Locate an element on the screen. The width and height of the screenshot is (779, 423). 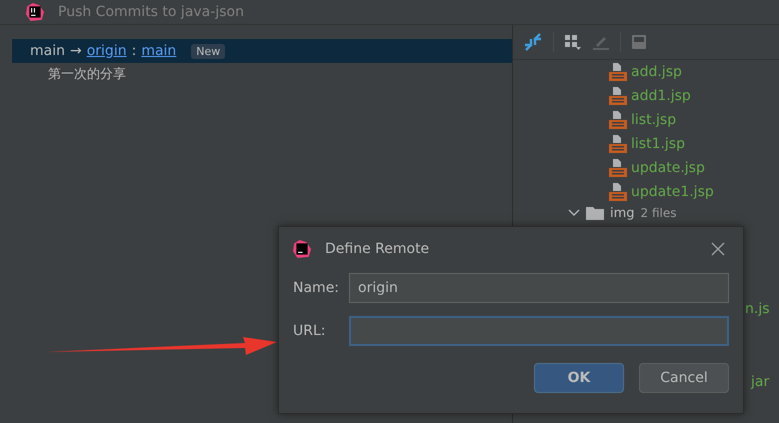
field-label: Name: is located at coordinates (316, 288).